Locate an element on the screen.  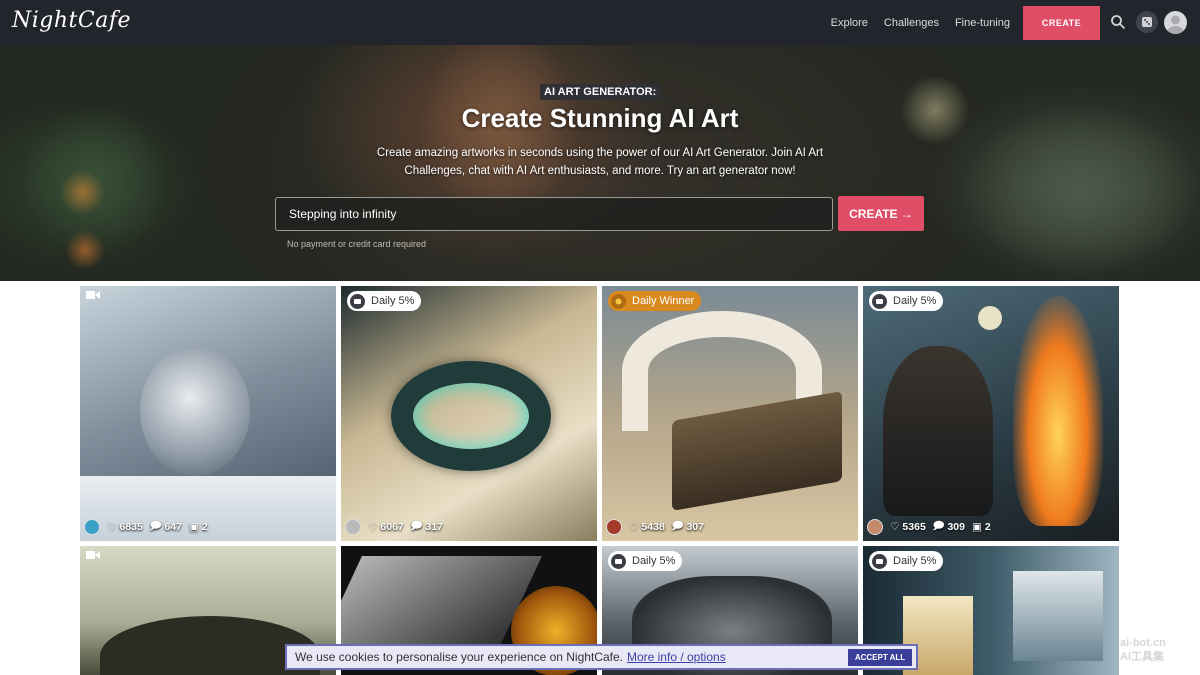
hero-create-button: CREATE → is located at coordinates (881, 213).